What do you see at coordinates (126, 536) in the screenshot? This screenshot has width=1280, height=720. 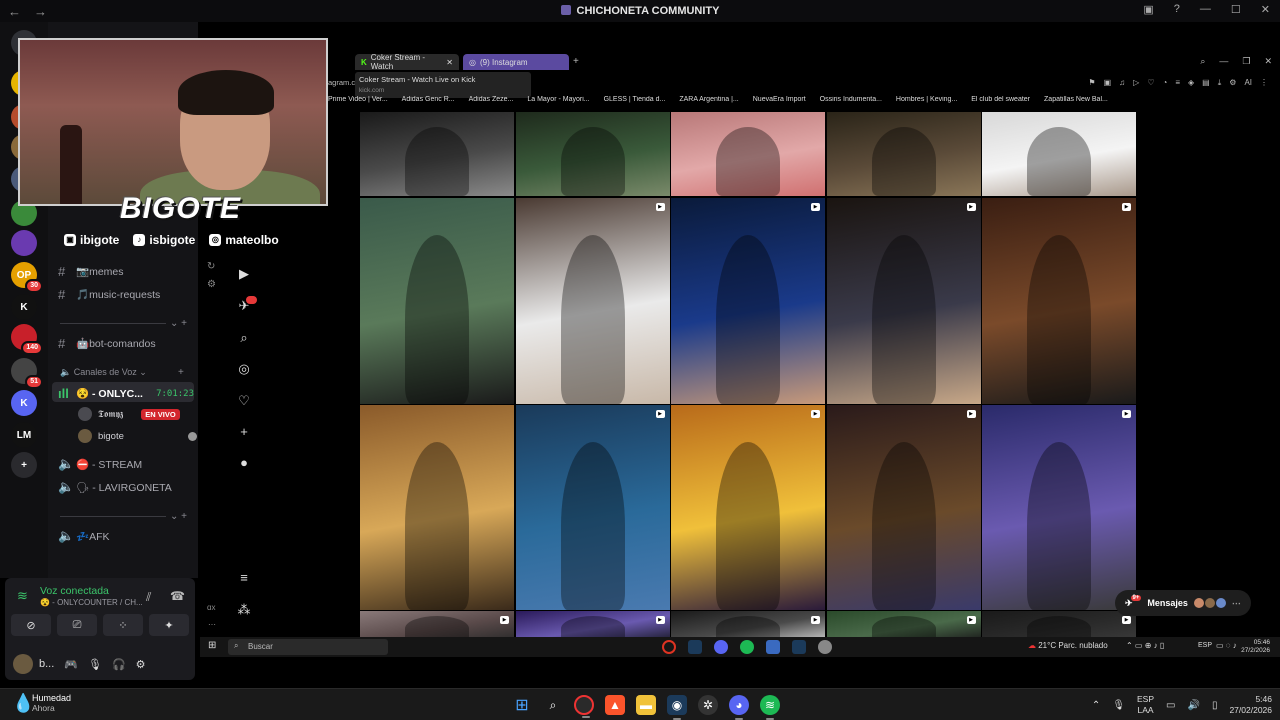 I see `voice-channel-afk: 🔈 💤AFK` at bounding box center [126, 536].